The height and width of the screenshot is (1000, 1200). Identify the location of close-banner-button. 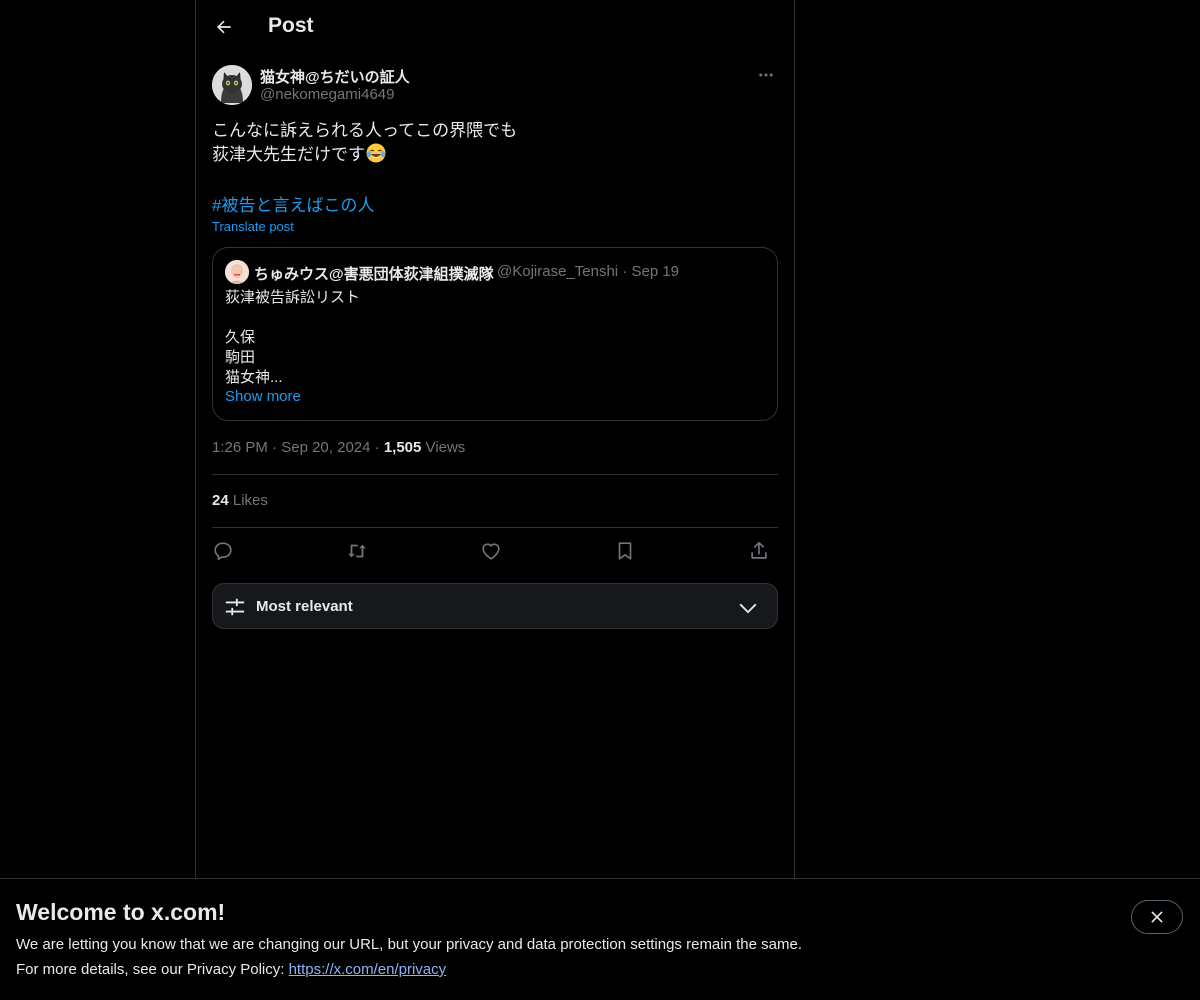
(1157, 917).